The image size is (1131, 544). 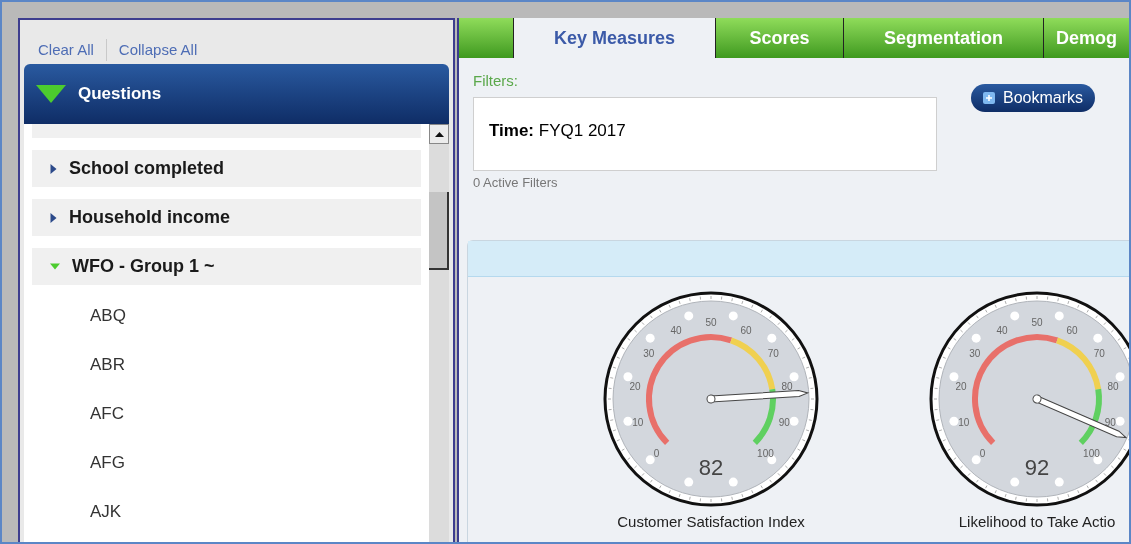 What do you see at coordinates (1037, 467) in the screenshot?
I see `gauge-reading: 92` at bounding box center [1037, 467].